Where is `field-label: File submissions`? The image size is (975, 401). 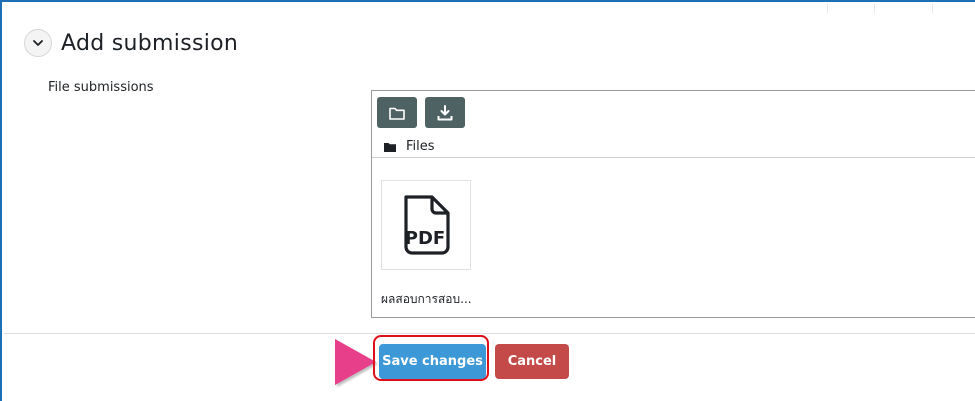
field-label: File submissions is located at coordinates (101, 87).